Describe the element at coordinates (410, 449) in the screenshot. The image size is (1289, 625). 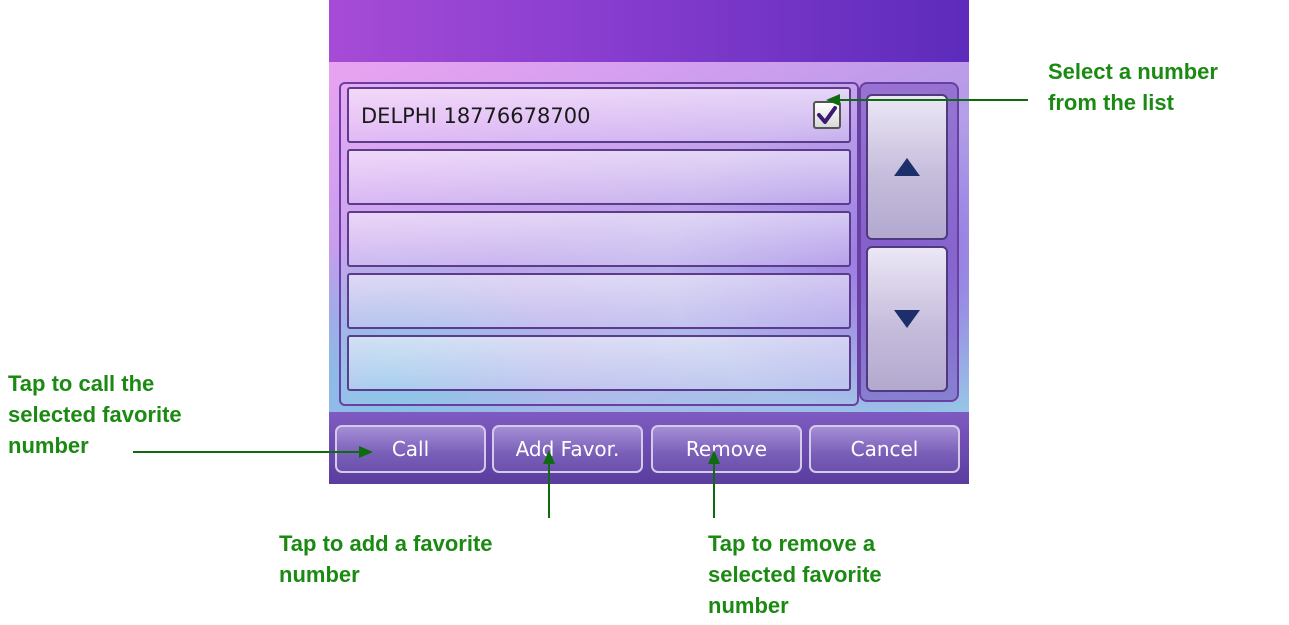
I see `call-button: Call` at that location.